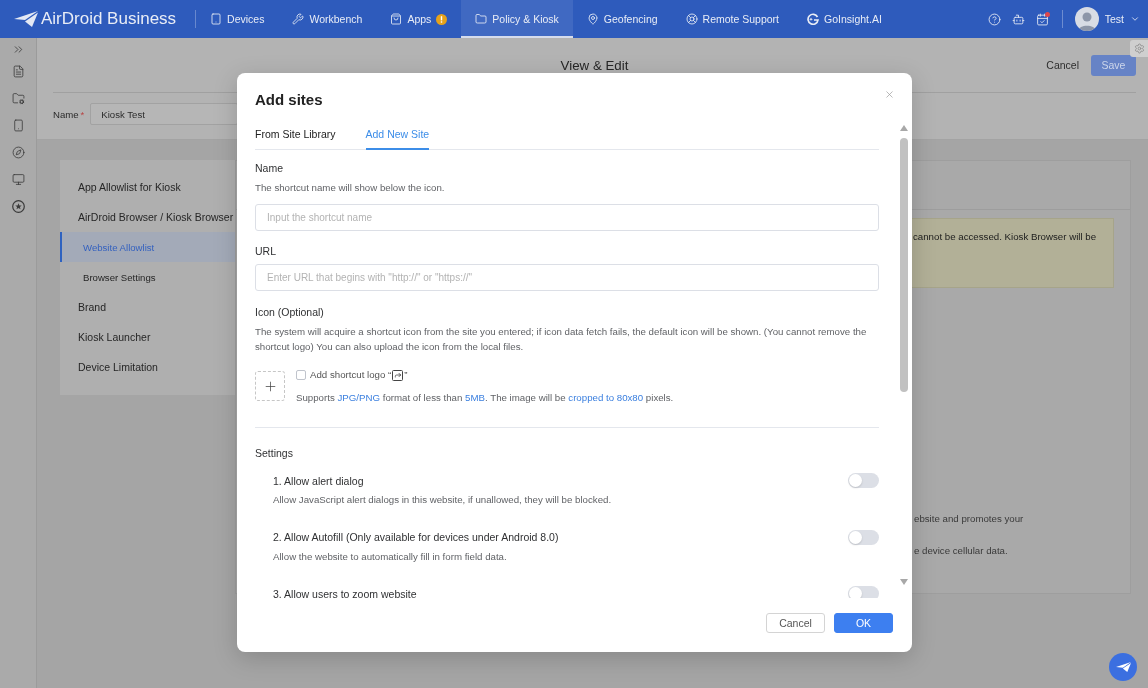  What do you see at coordinates (147, 307) in the screenshot?
I see `menu-item: Brand` at bounding box center [147, 307].